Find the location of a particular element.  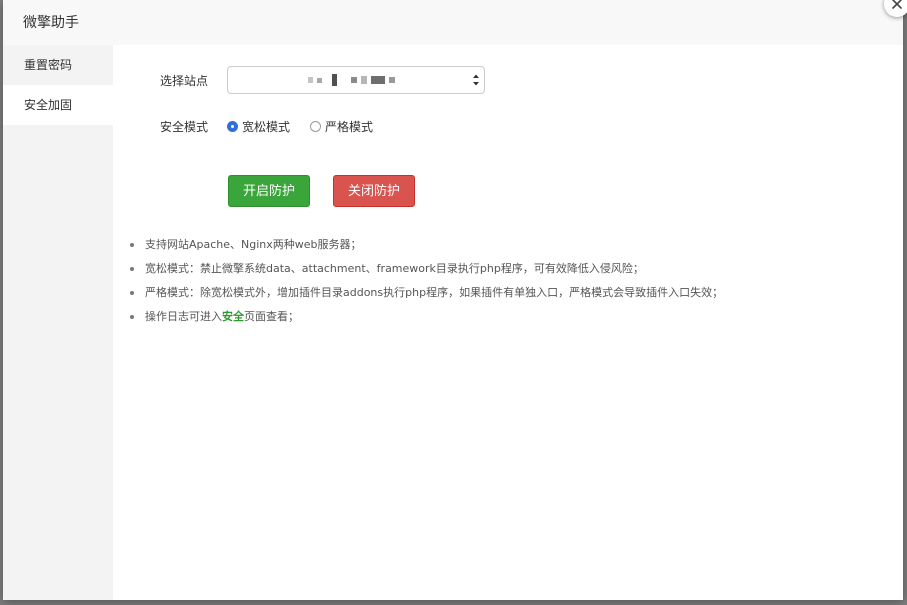

radio-strict-mode: 严格模式 is located at coordinates (341, 126).